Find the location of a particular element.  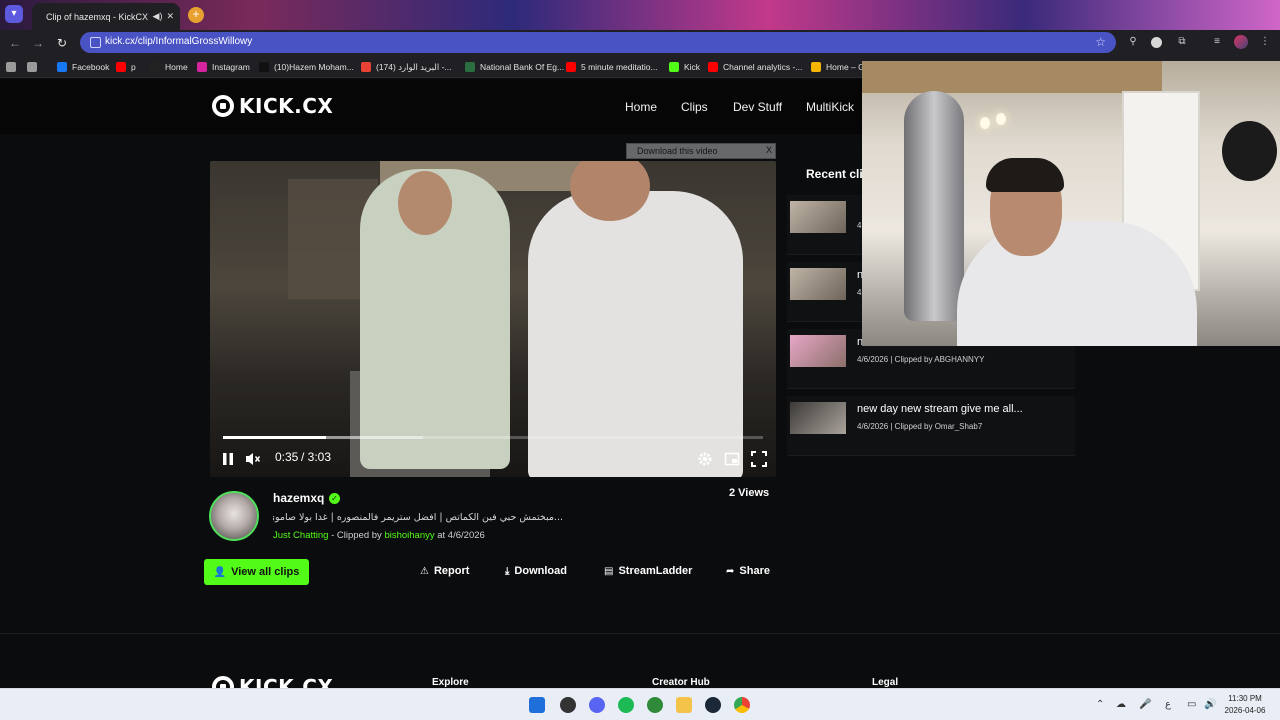

bookmark-item: p is located at coordinates (126, 67).